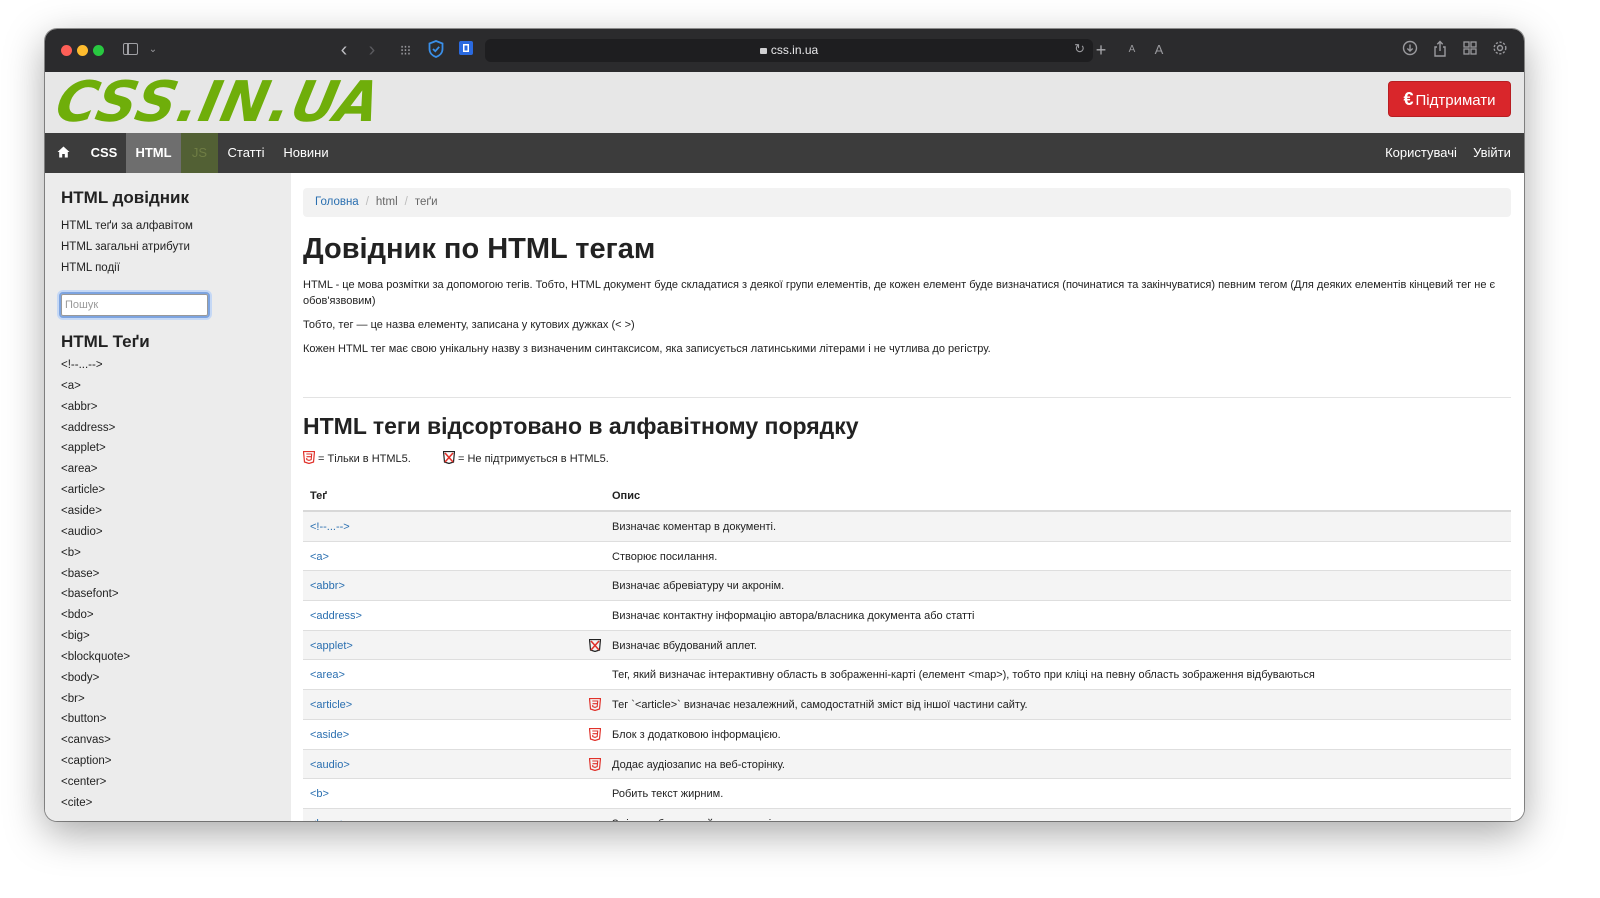 This screenshot has height=898, width=1600. What do you see at coordinates (319, 794) in the screenshot?
I see `tag-link: <b>` at bounding box center [319, 794].